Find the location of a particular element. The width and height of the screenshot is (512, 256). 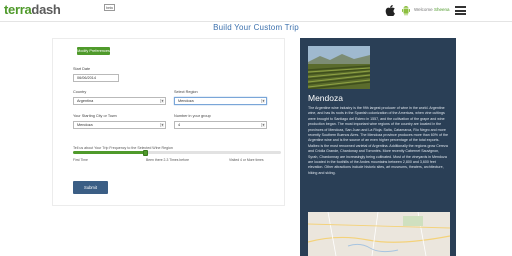

group-size-value: 4 is located at coordinates (179, 125).